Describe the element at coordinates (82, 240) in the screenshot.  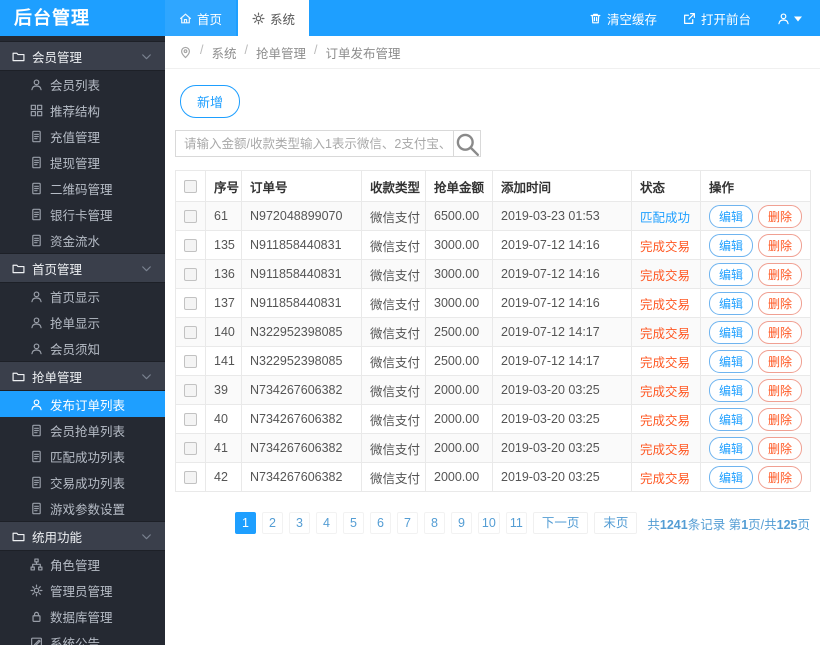
I see `sidebar-item-资金流水: 资金流水` at that location.